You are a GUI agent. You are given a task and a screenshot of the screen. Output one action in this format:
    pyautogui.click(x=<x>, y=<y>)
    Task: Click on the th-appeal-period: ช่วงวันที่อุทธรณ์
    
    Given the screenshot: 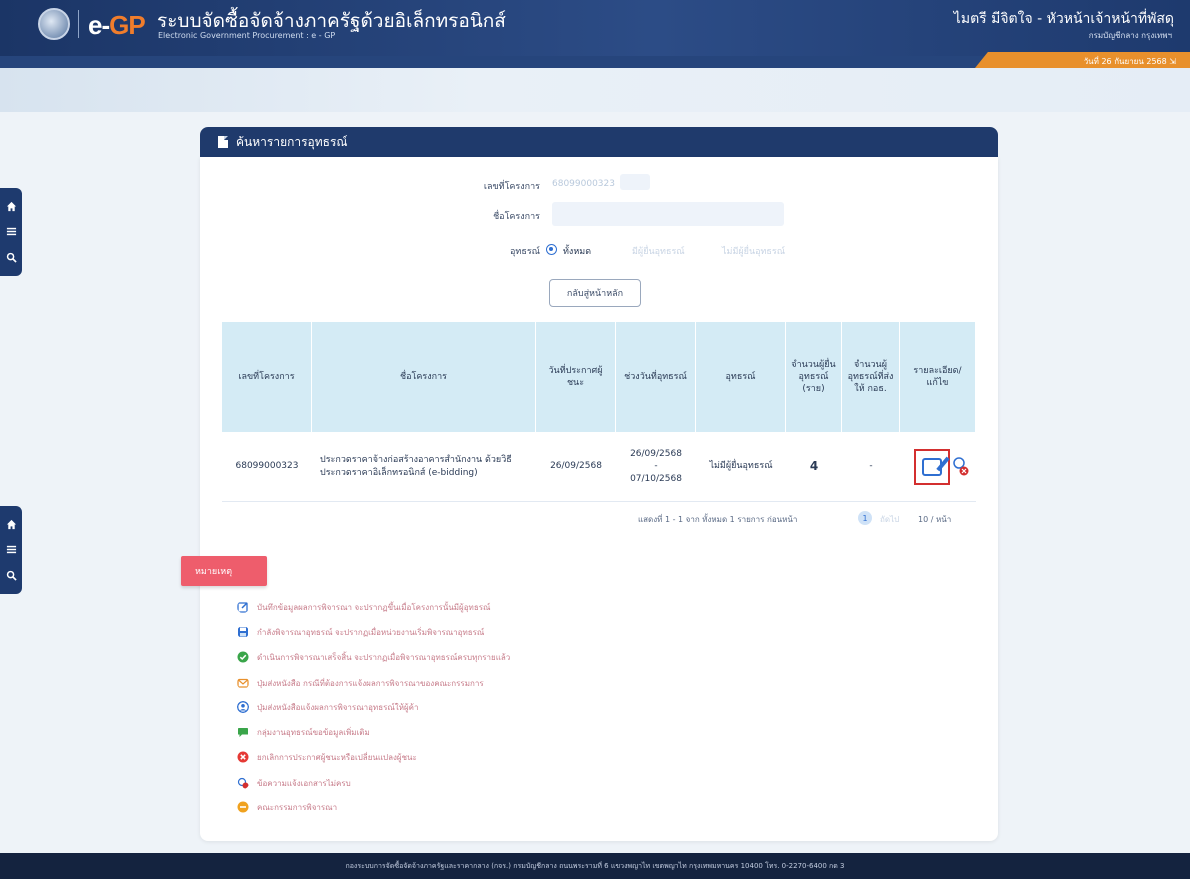 What is the action you would take?
    pyautogui.click(x=656, y=377)
    